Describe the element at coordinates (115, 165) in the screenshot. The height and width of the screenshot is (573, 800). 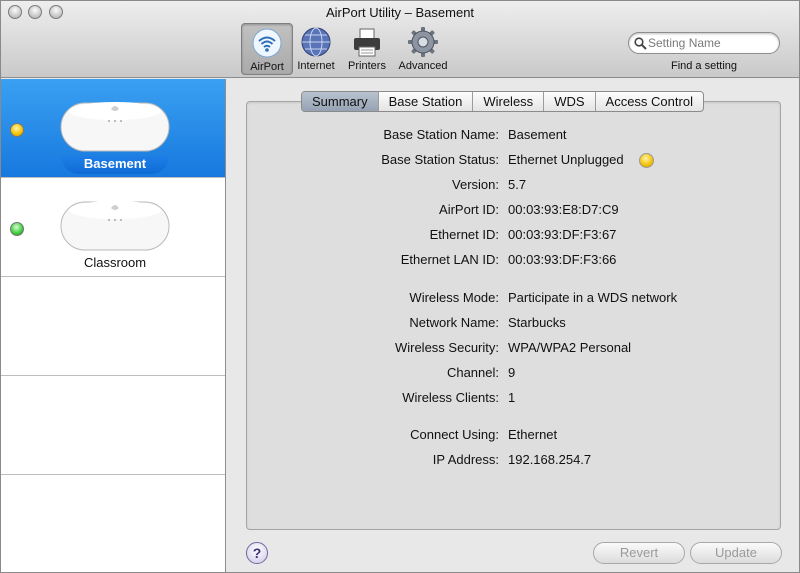
I see `sidebar-item-label: Basement` at that location.